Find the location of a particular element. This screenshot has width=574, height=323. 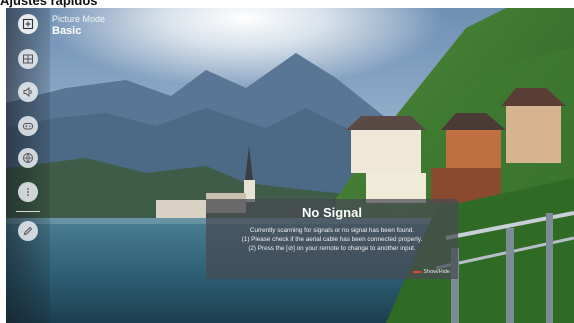

show-hide-hint: Show/Hide is located at coordinates (431, 272).